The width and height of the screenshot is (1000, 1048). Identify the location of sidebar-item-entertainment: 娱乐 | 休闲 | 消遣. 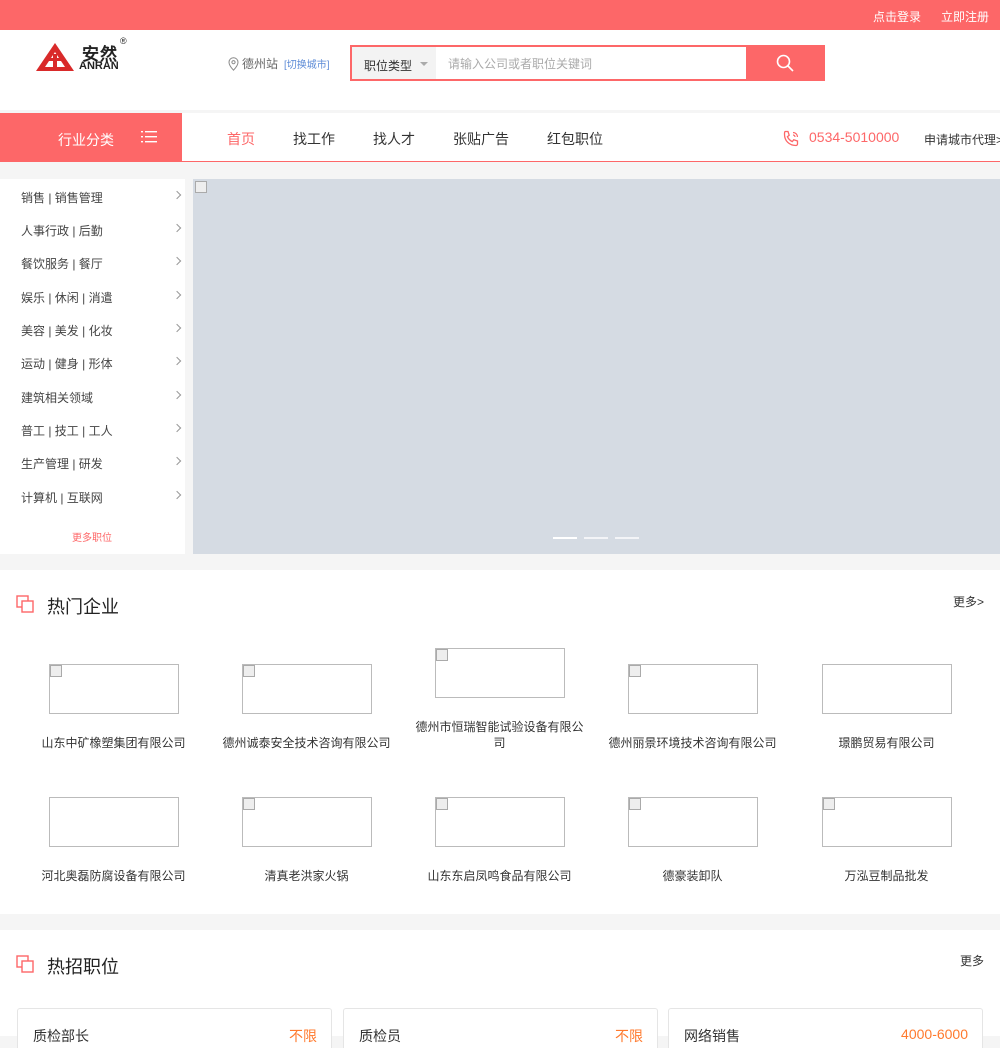
(92, 295).